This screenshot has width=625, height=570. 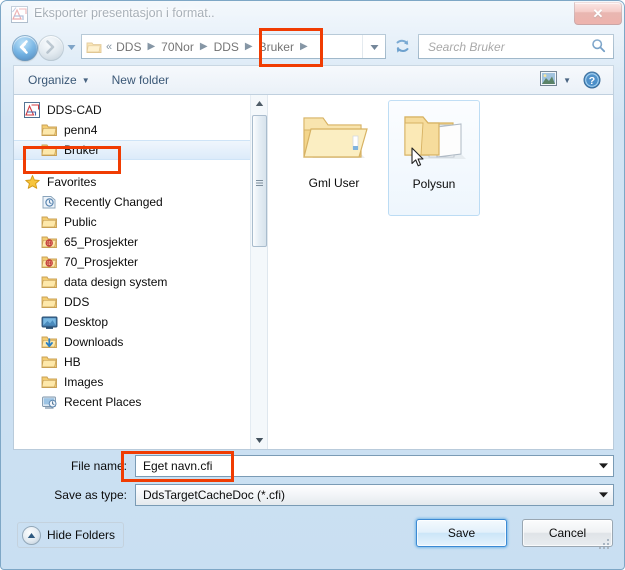 I want to click on closed-folder-icon, so click(x=334, y=139).